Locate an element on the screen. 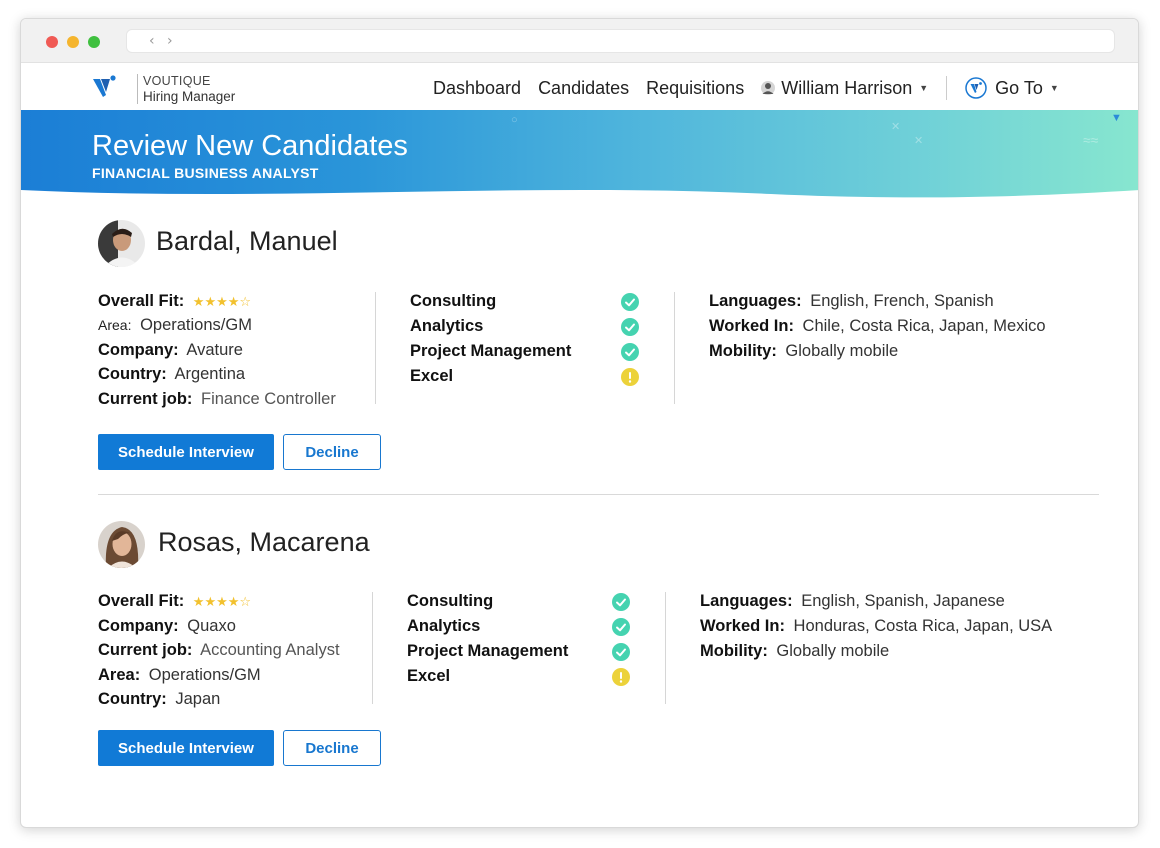 This screenshot has width=1160, height=848. brand-block: VOUTIQUE Hiring Manager is located at coordinates (186, 89).